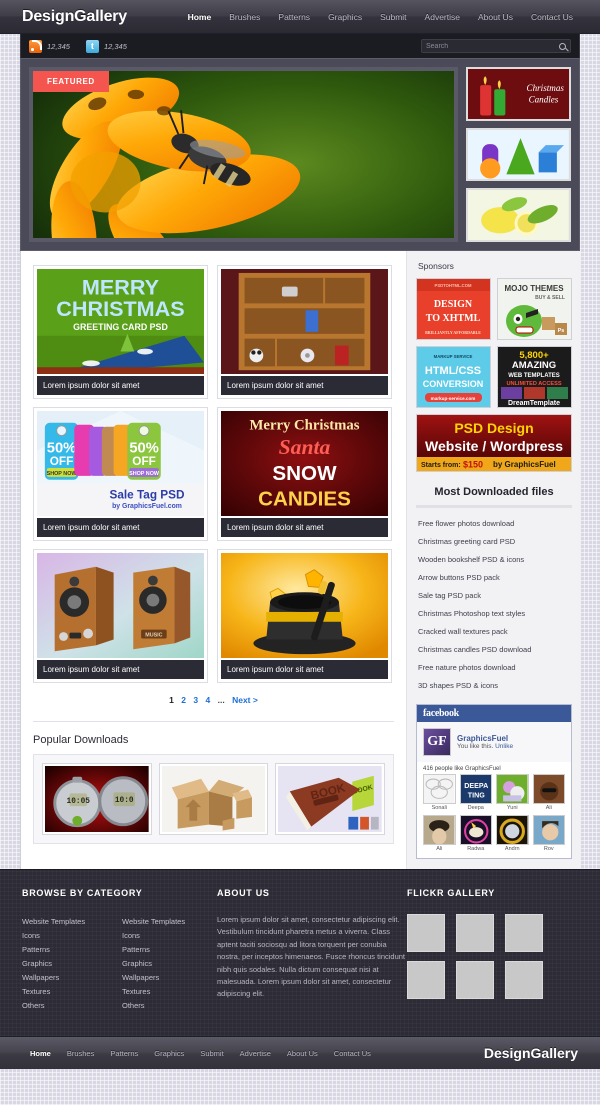 Image resolution: width=600 pixels, height=1105 pixels. What do you see at coordinates (294, 17) in the screenshot?
I see `nav-item-patterns: Patterns` at bounding box center [294, 17].